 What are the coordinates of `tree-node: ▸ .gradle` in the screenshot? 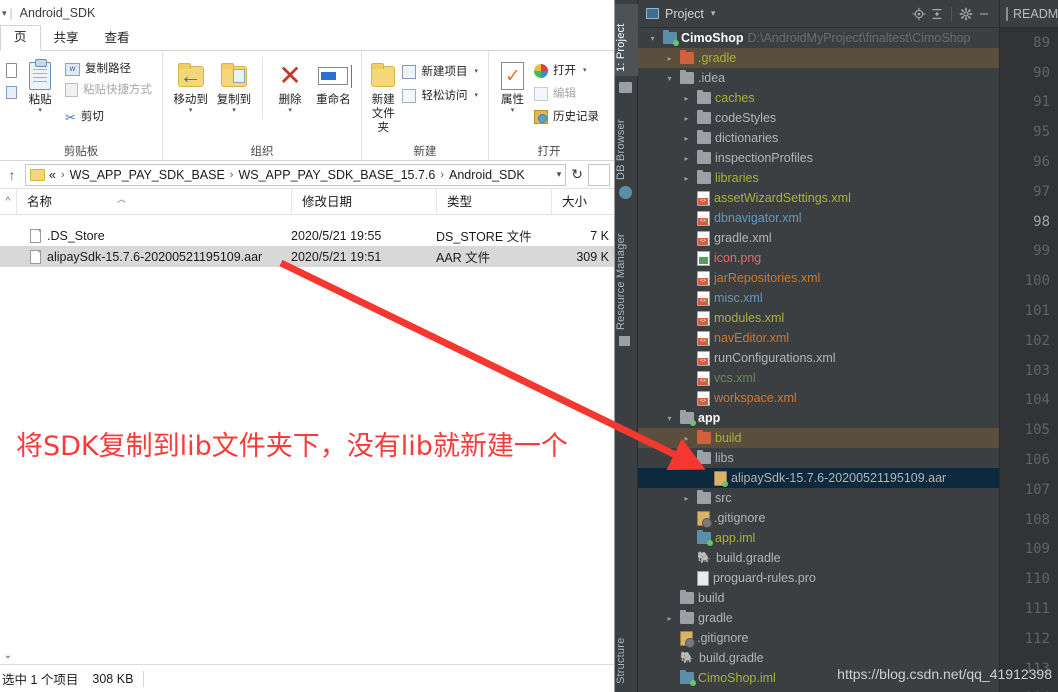 It's located at (818, 58).